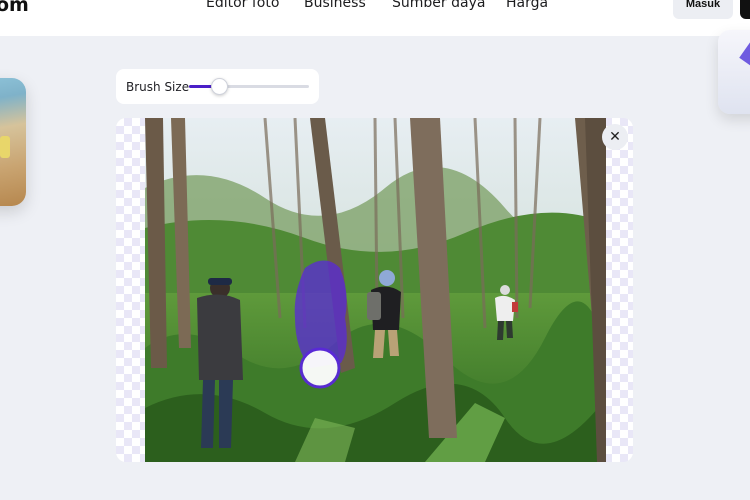 This screenshot has width=750, height=500. What do you see at coordinates (335, 5) in the screenshot?
I see `nav-item-business: Business` at bounding box center [335, 5].